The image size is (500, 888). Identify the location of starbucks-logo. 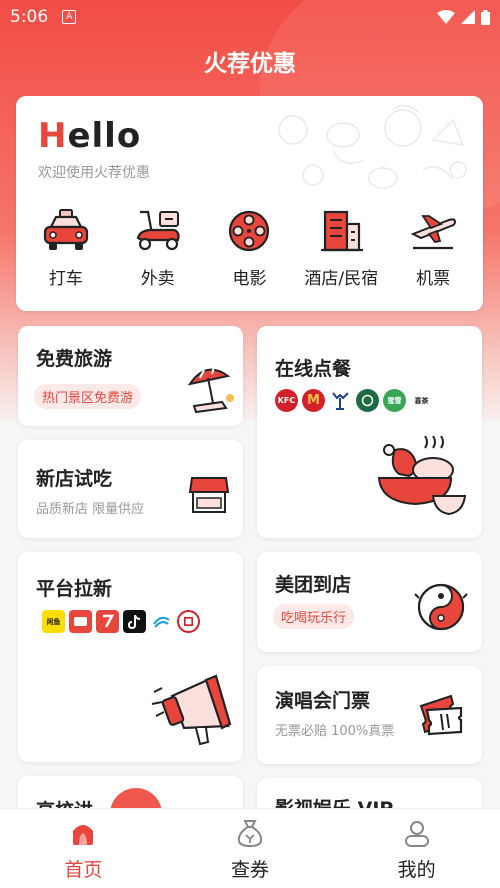
(367, 400).